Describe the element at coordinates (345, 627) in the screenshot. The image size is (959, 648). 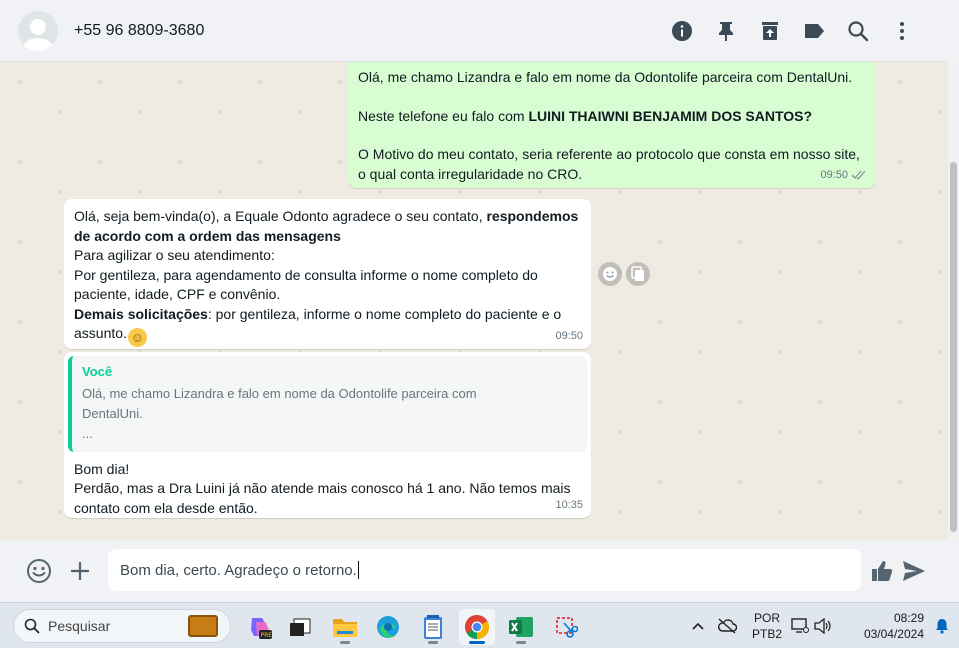
I see `file-explorer-icon` at that location.